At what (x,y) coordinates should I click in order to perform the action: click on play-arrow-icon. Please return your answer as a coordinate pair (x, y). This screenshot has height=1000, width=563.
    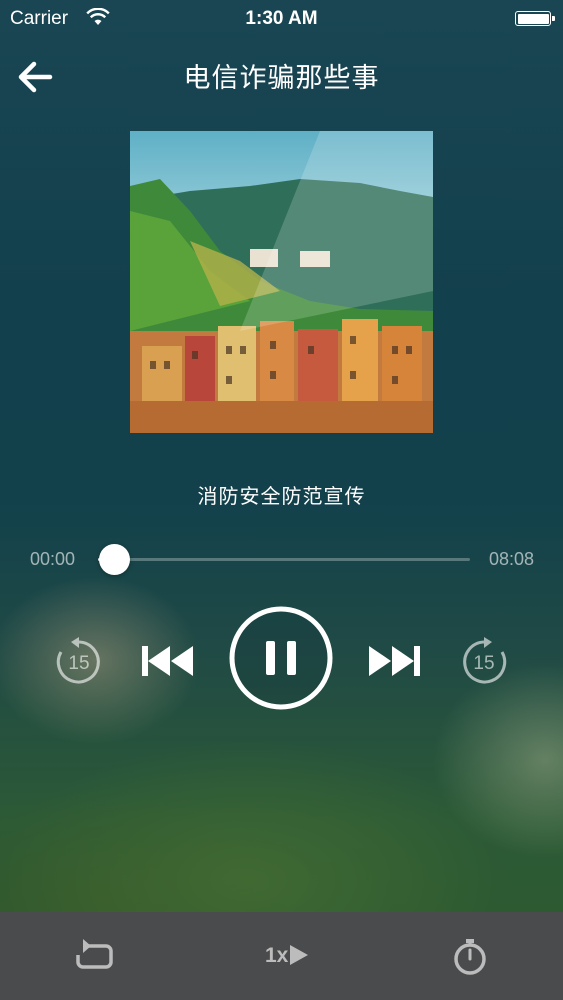
    Looking at the image, I should click on (299, 954).